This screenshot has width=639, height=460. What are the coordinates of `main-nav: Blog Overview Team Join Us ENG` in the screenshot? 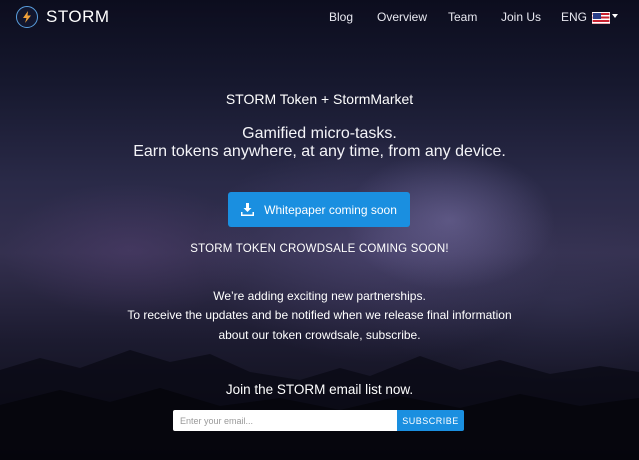 It's located at (319, 18).